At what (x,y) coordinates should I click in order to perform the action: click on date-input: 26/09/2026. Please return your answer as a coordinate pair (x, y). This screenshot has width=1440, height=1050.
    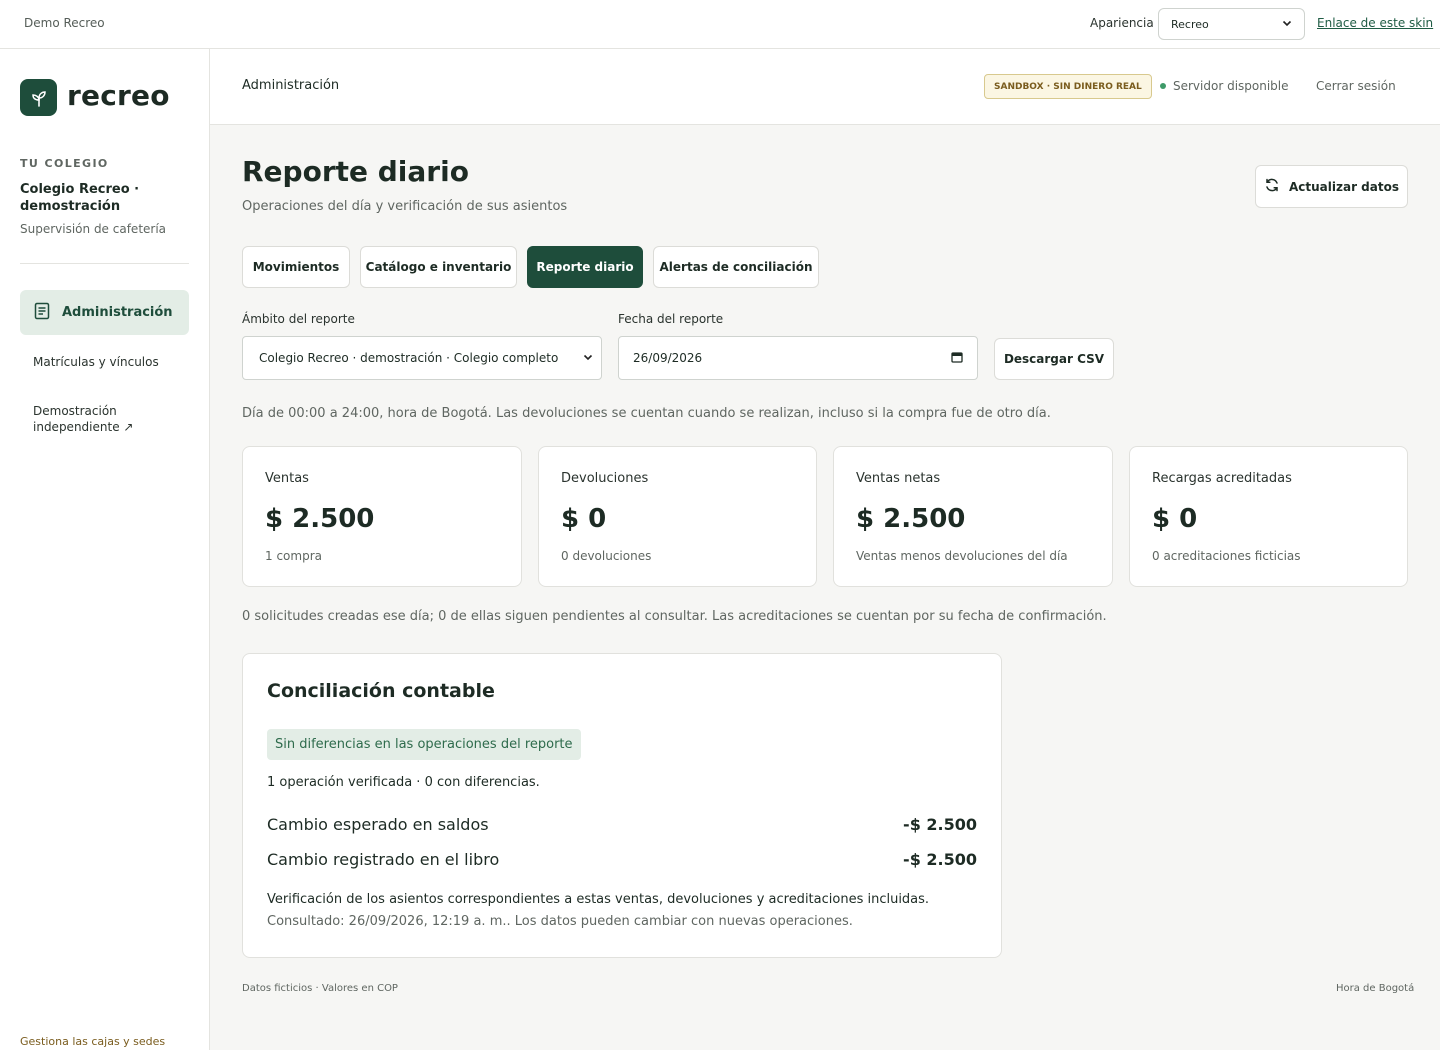
    Looking at the image, I should click on (798, 358).